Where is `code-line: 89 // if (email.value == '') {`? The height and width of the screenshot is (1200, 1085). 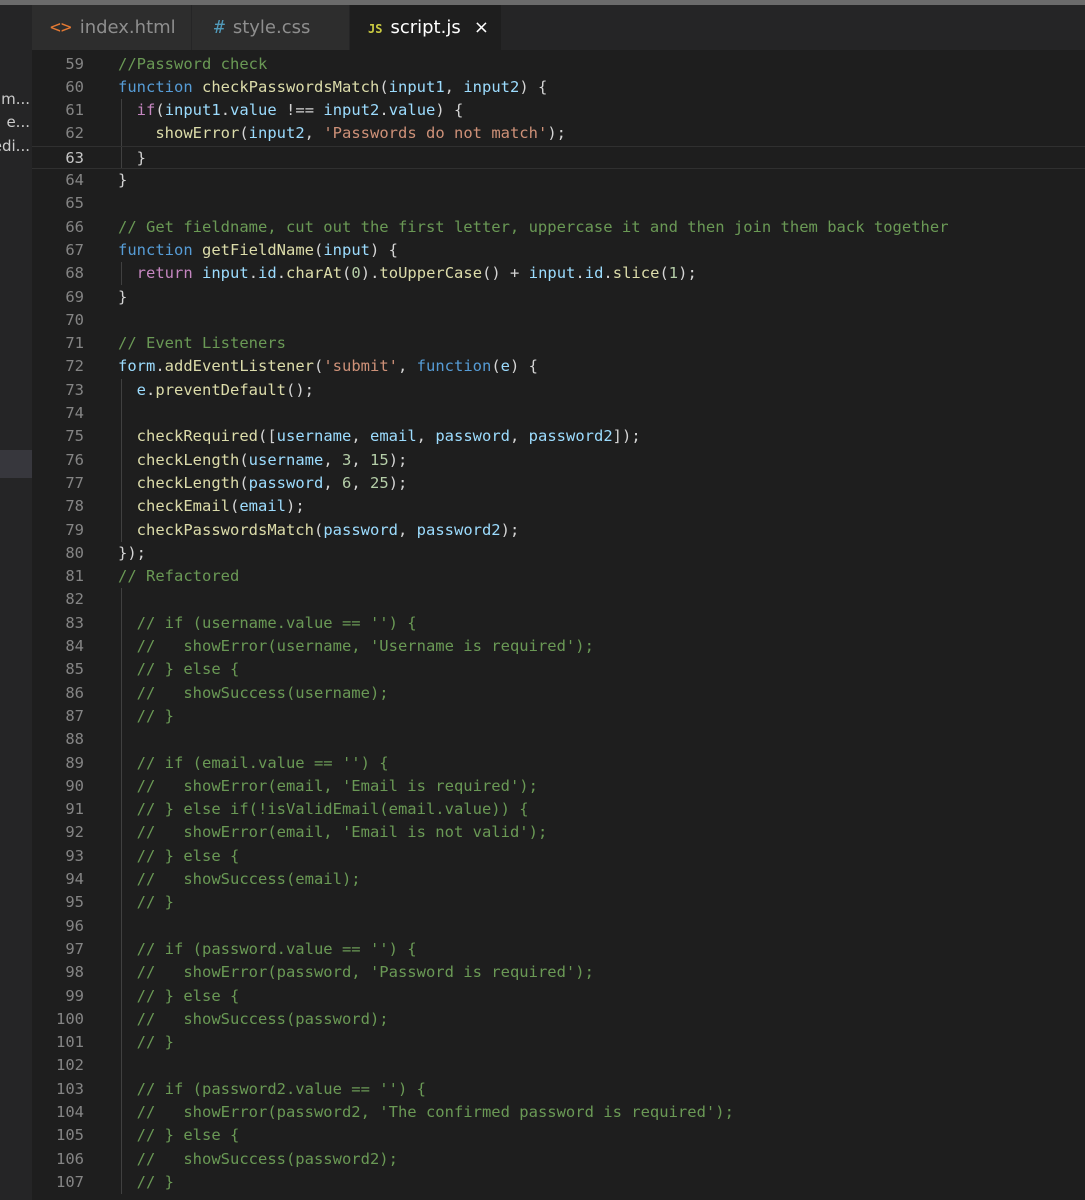
code-line: 89 // if (email.value == '') { is located at coordinates (558, 763).